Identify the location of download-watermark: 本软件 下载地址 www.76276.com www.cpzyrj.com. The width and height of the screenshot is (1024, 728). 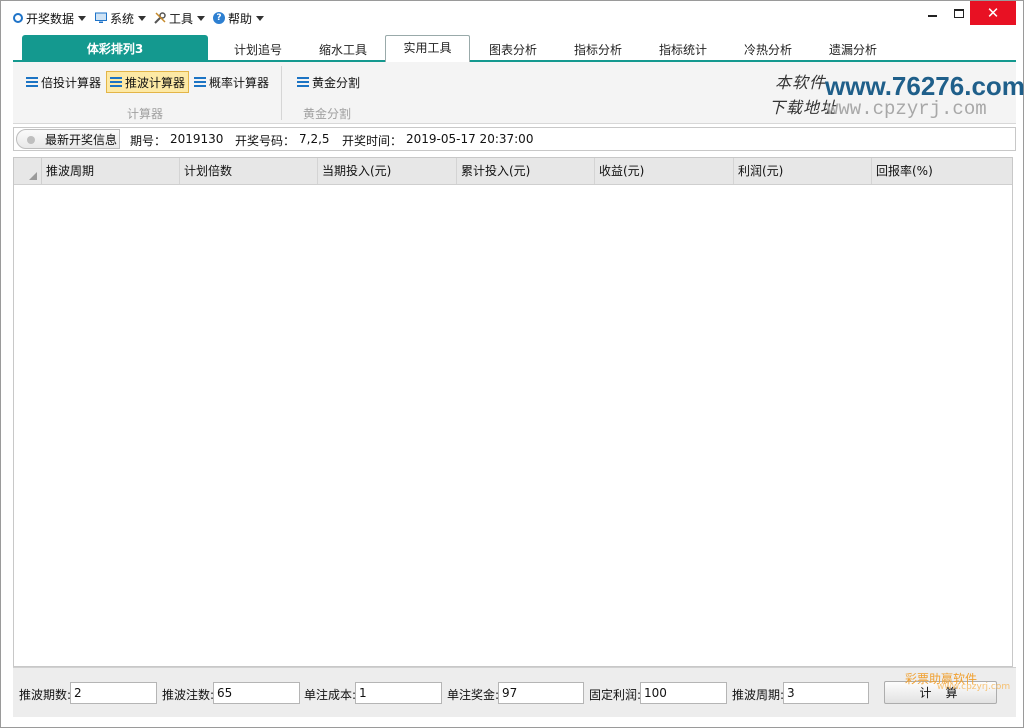
(888, 93).